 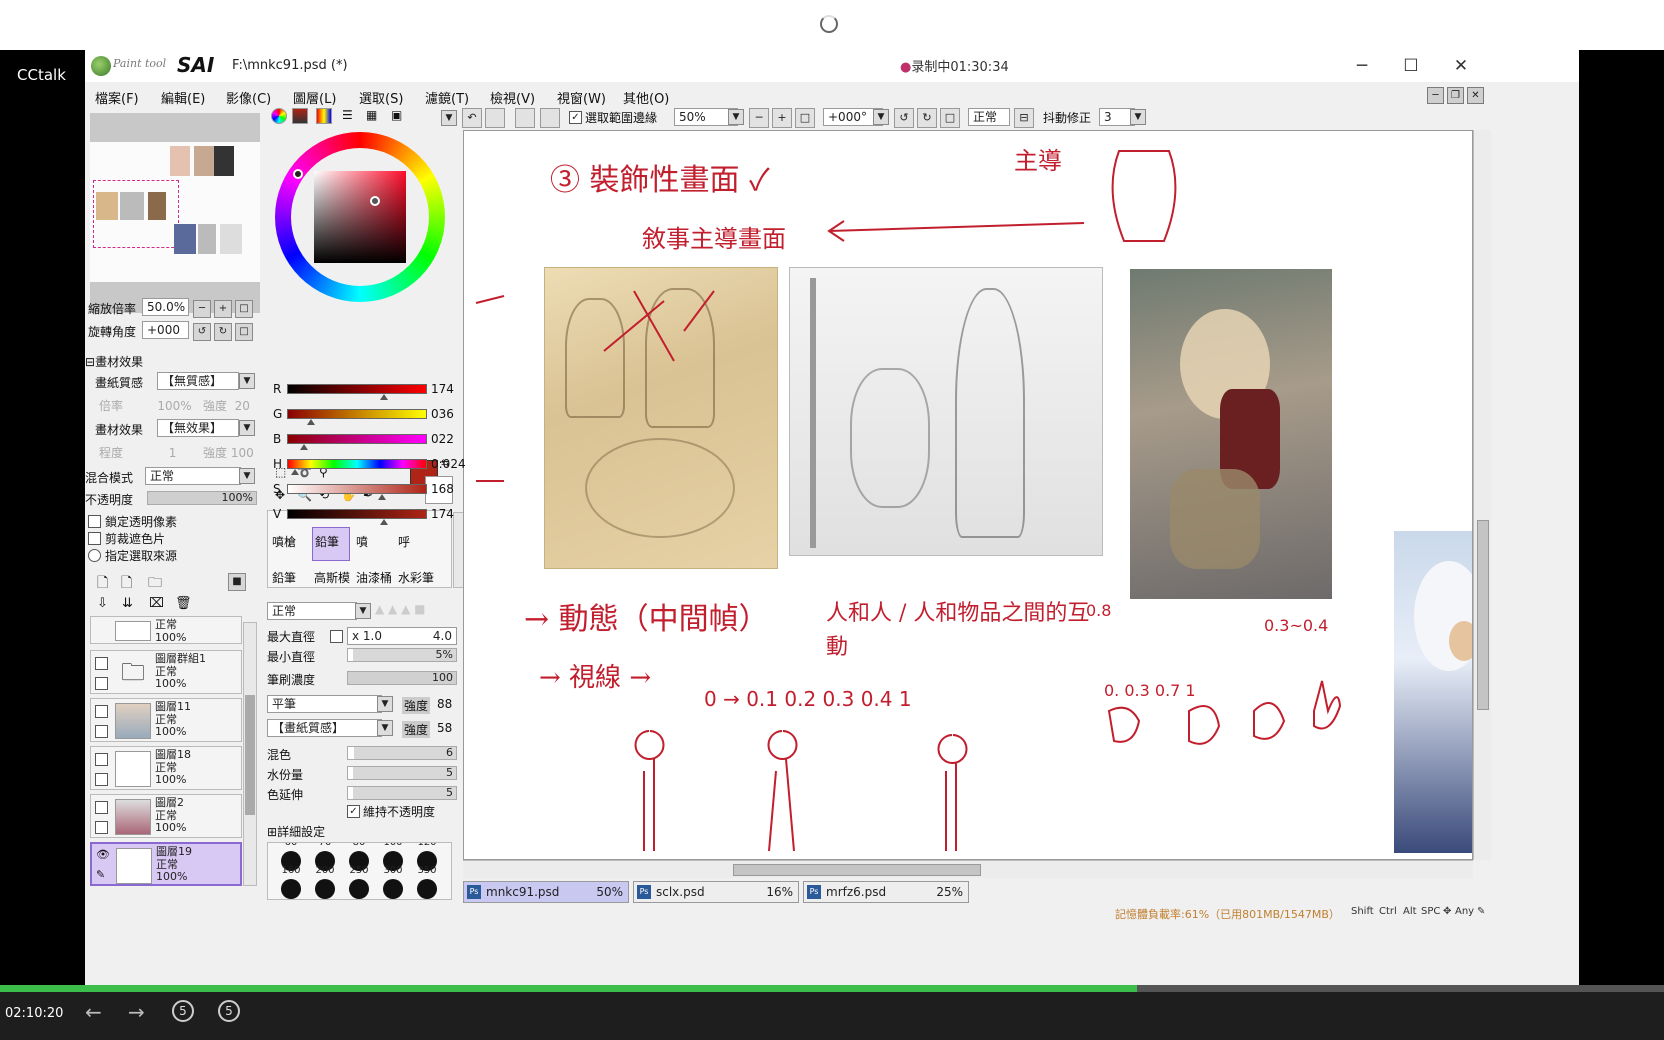 What do you see at coordinates (202, 332) in the screenshot?
I see `rotate-left-button: ↺` at bounding box center [202, 332].